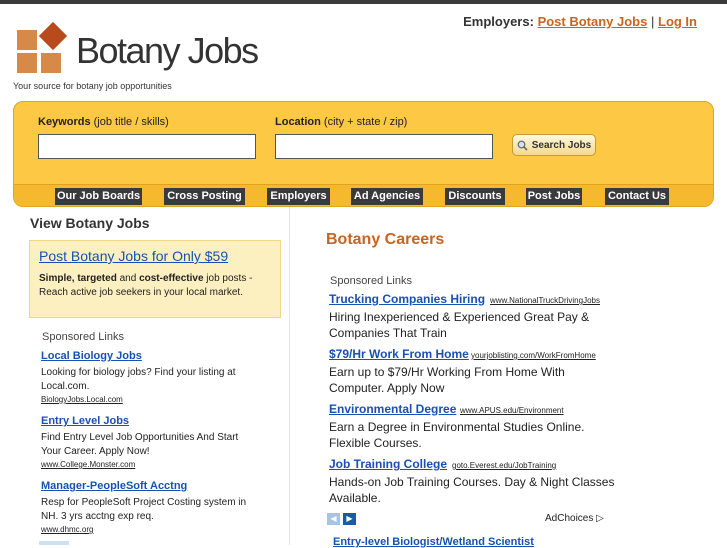 The height and width of the screenshot is (548, 727). What do you see at coordinates (43, 47) in the screenshot?
I see `logo-icon` at bounding box center [43, 47].